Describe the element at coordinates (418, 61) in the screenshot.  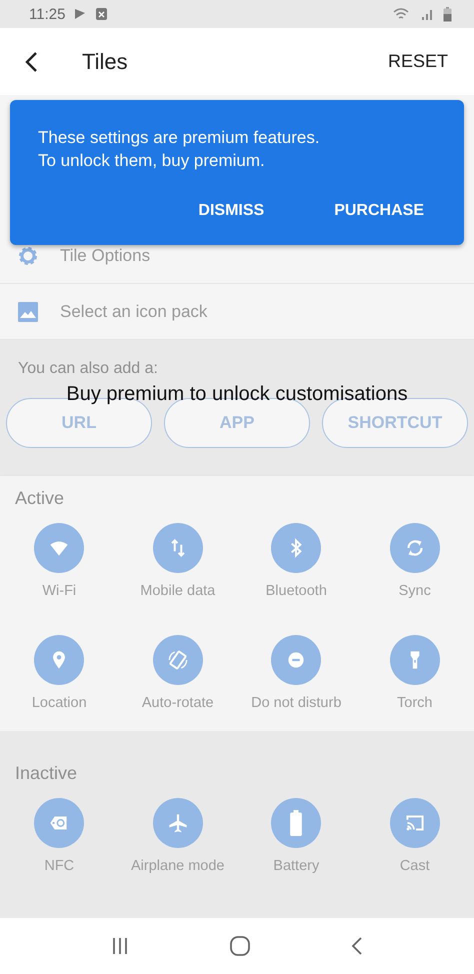
I see `reset-button: RESET` at that location.